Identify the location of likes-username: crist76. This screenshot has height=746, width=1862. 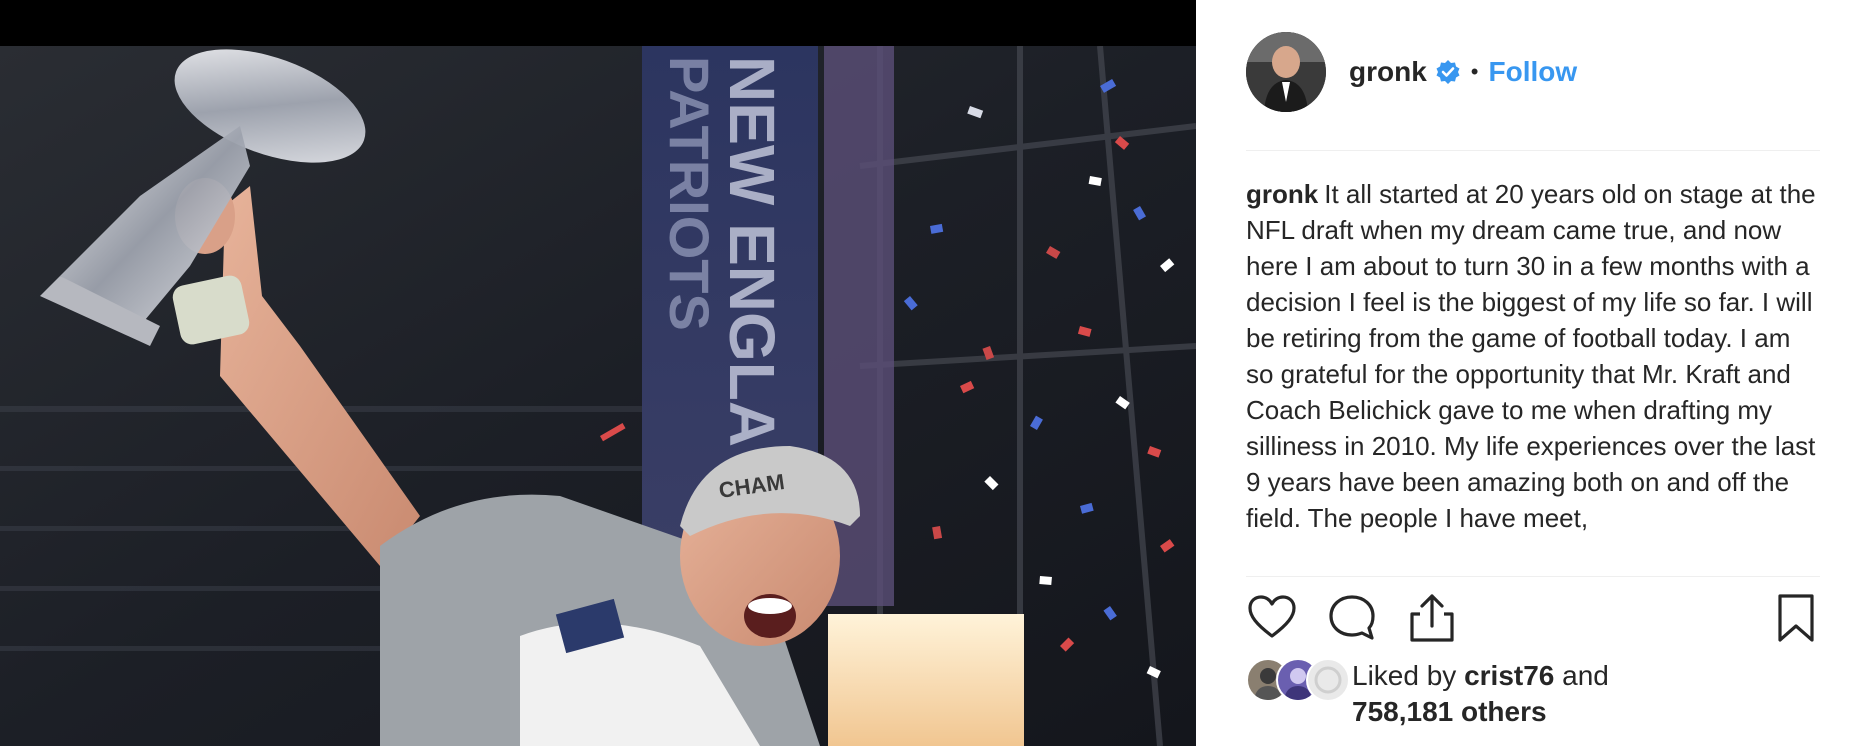
(1509, 675).